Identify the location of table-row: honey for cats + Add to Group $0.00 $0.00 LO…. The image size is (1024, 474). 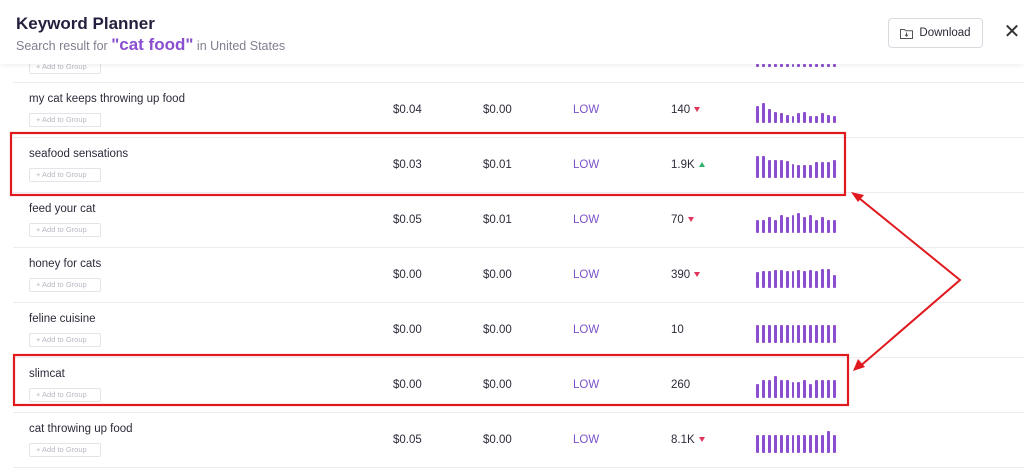
(518, 275).